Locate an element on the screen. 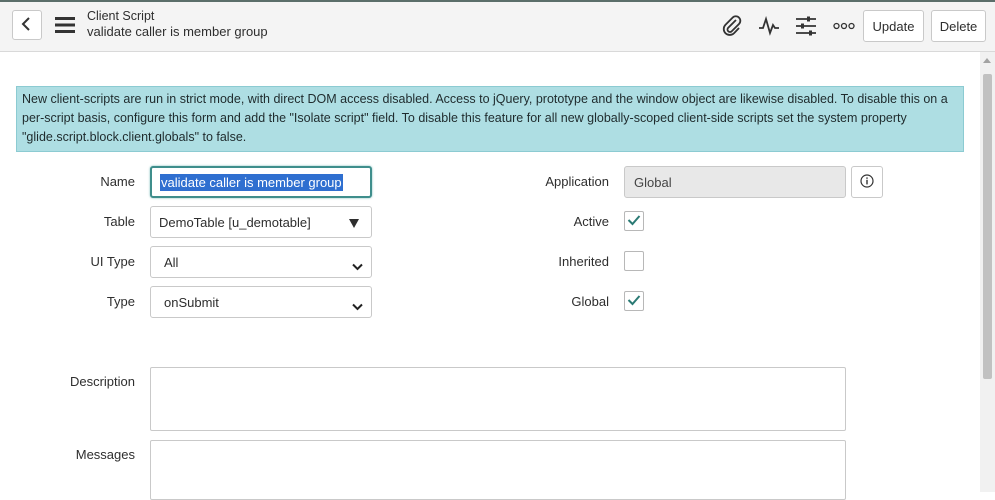 Image resolution: width=995 pixels, height=500 pixels. more-options-icon is located at coordinates (844, 26).